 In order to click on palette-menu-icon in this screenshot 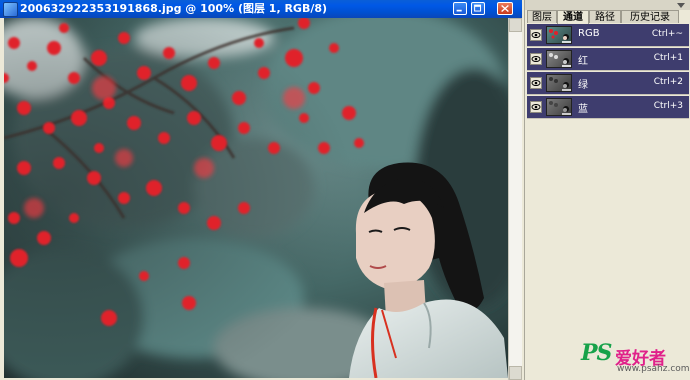, I will do `click(681, 5)`.